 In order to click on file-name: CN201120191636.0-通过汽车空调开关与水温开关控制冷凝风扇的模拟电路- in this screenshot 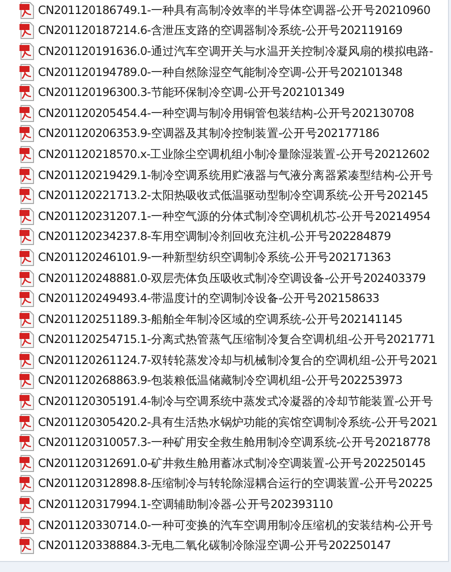, I will do `click(235, 51)`.